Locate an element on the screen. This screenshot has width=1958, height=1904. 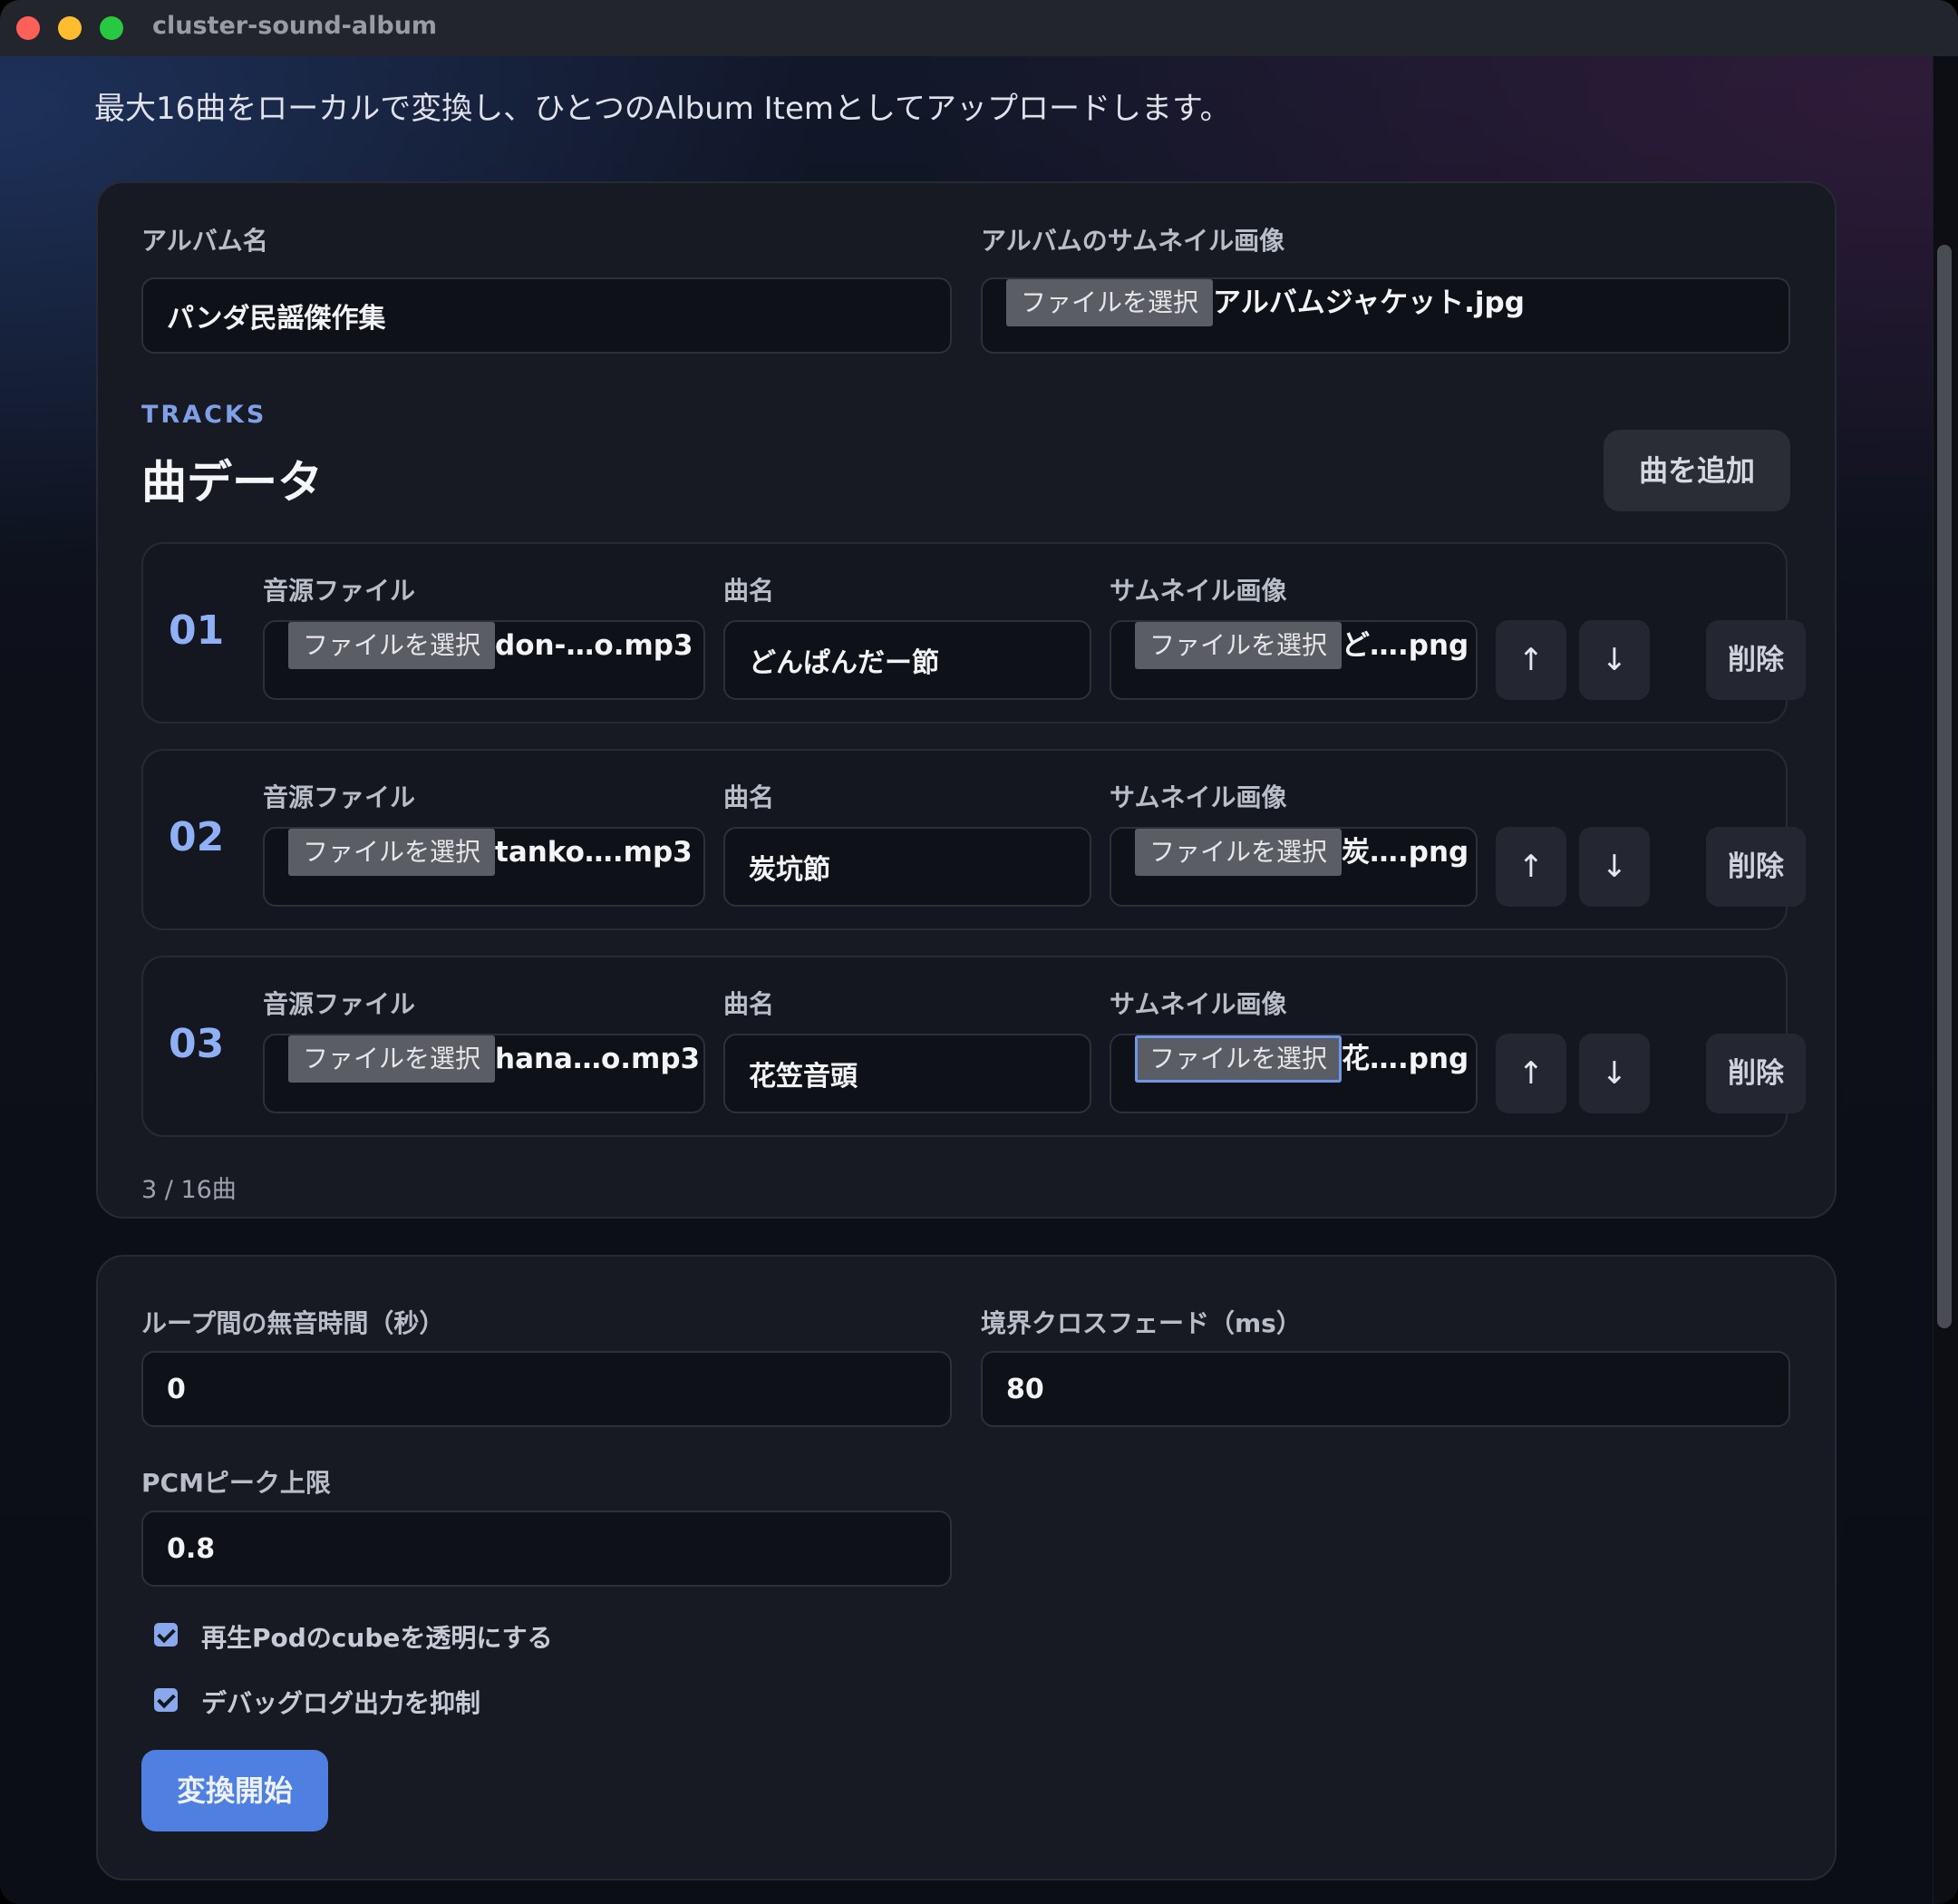
track-number: 02 is located at coordinates (197, 837).